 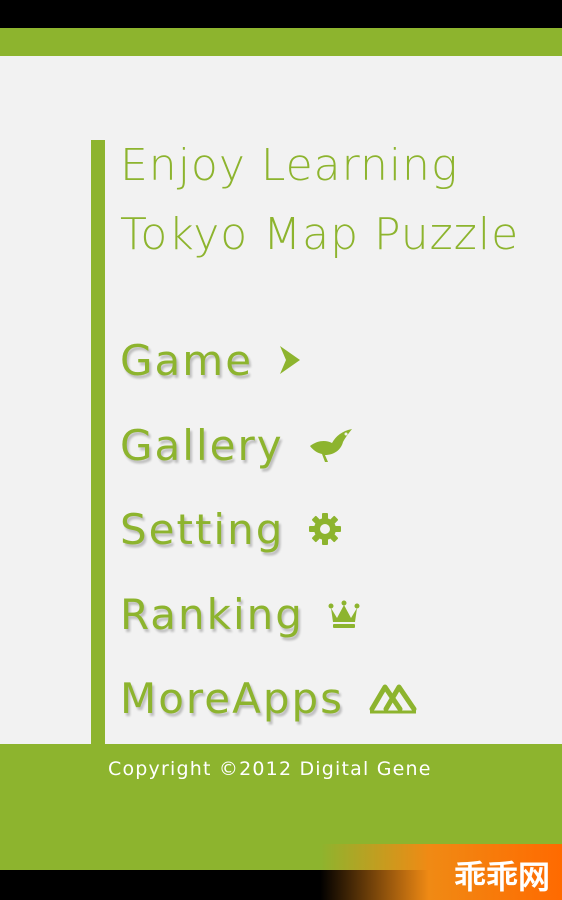 What do you see at coordinates (281, 42) in the screenshot?
I see `top-accent-band` at bounding box center [281, 42].